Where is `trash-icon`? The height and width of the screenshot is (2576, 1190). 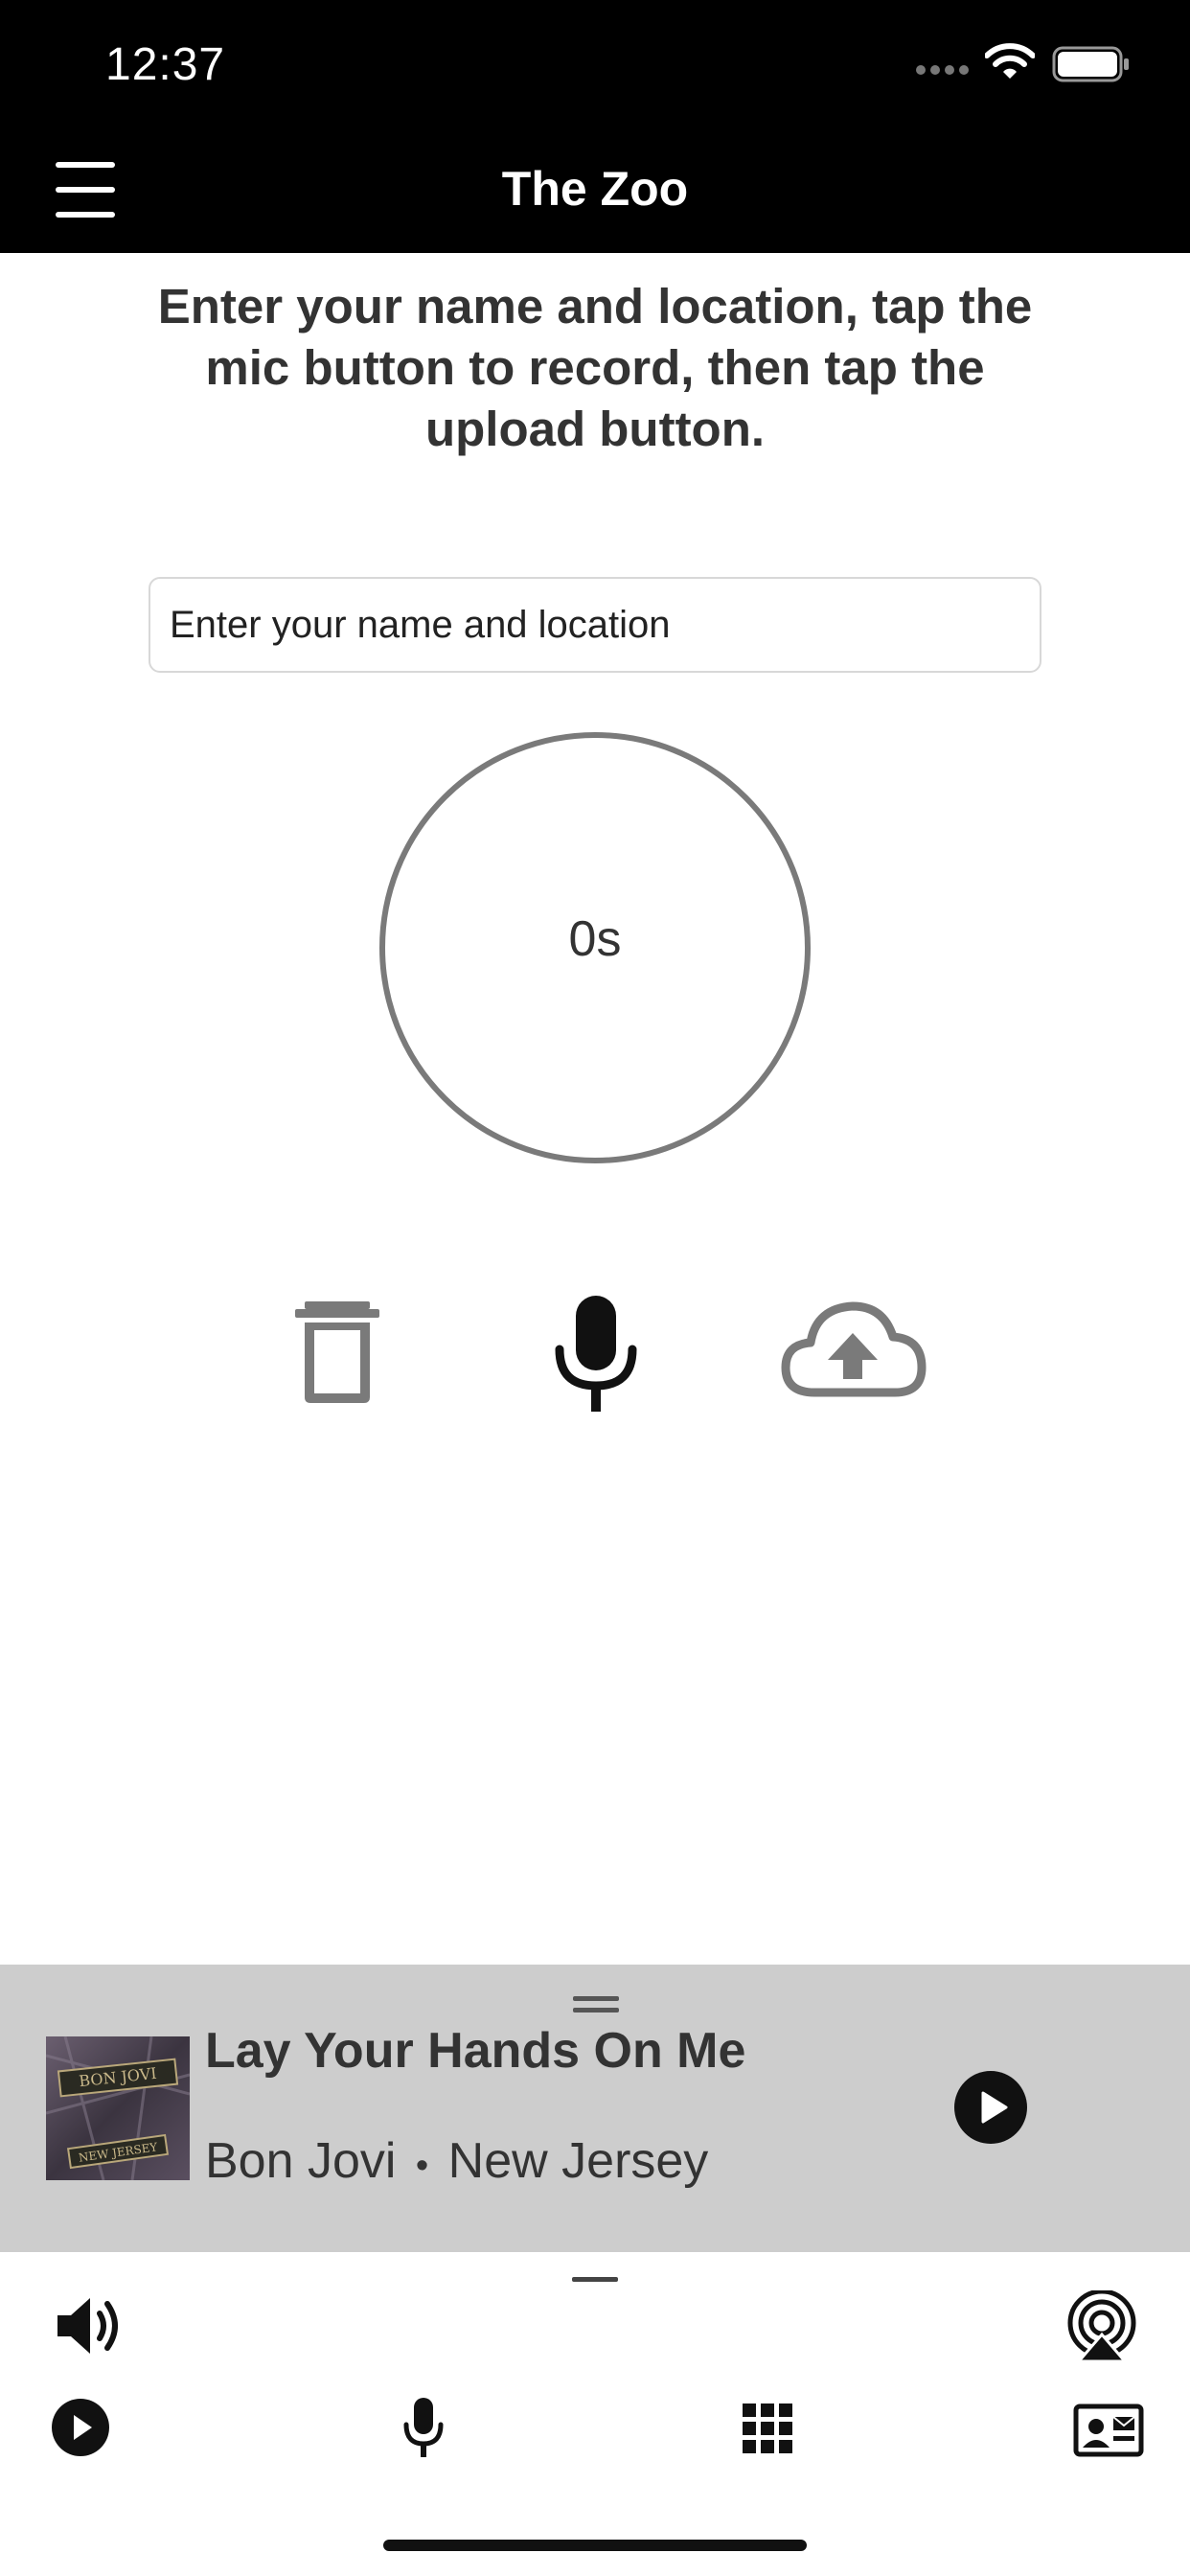
trash-icon is located at coordinates (337, 1352).